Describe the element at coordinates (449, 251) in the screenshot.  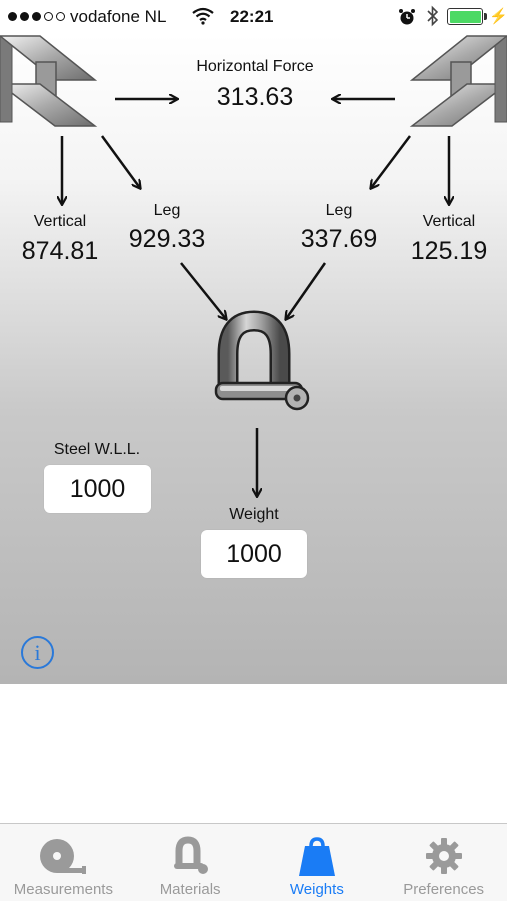
I see `right-vertical-value: 125.19` at that location.